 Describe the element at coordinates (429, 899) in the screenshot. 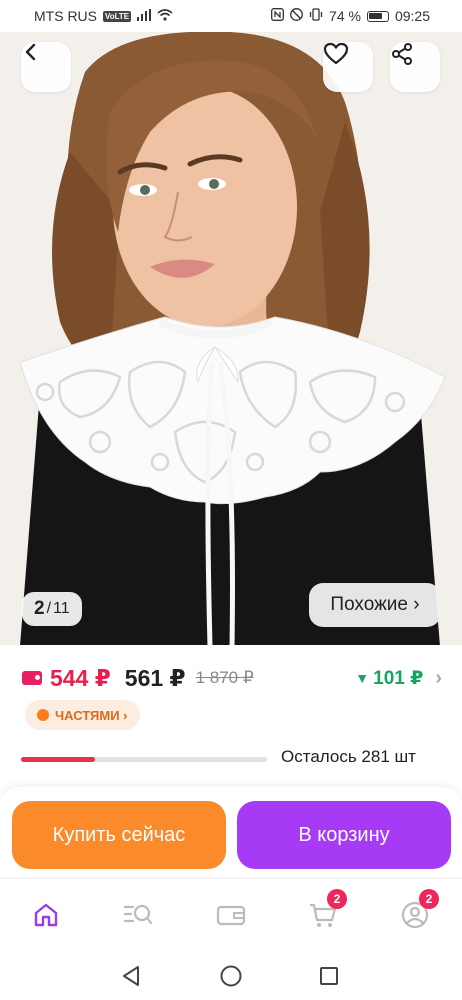

I see `profile-badge: 2` at that location.